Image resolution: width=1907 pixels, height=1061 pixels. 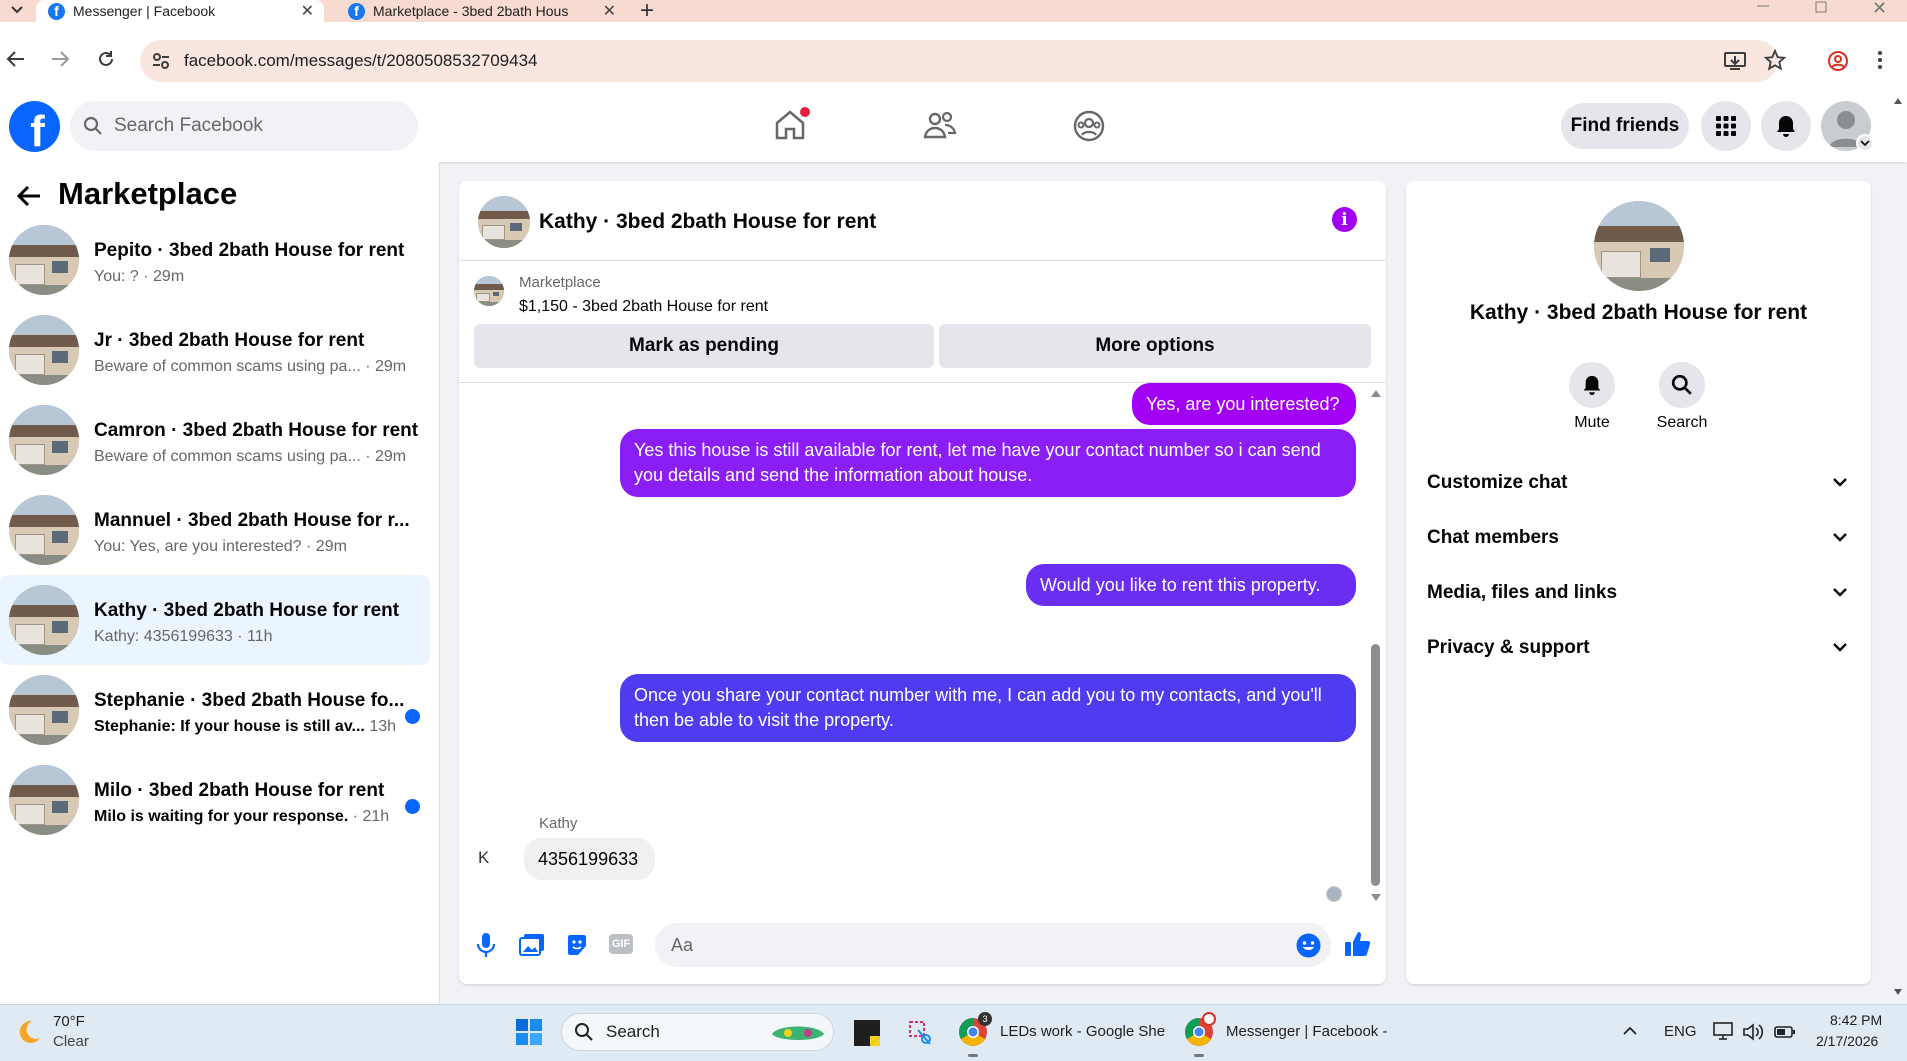 What do you see at coordinates (244, 126) in the screenshot?
I see `search-facebook-input: Search Facebook` at bounding box center [244, 126].